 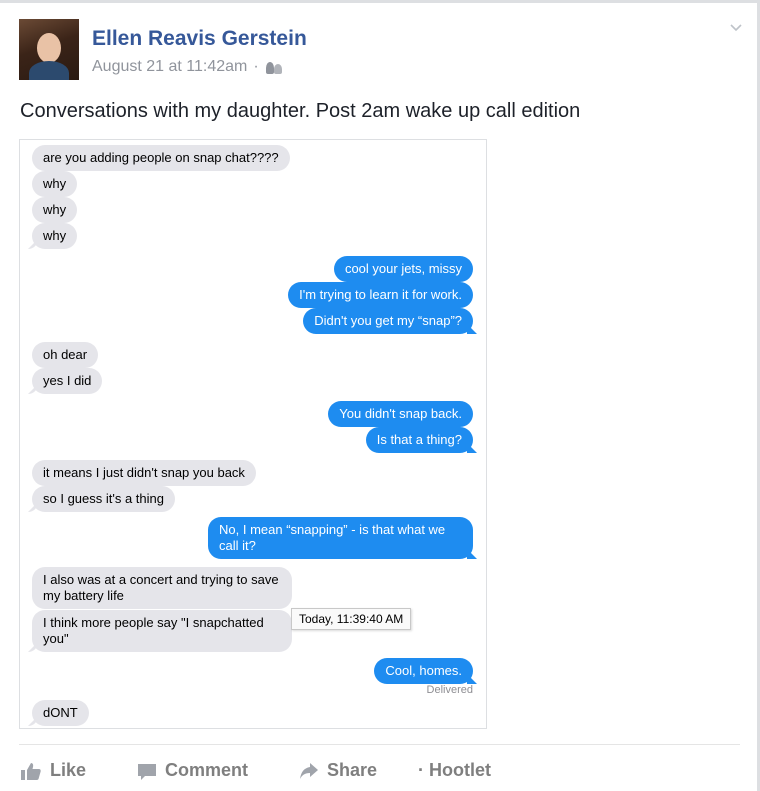 What do you see at coordinates (60, 713) in the screenshot?
I see `chat-bubble-incoming: dONT` at bounding box center [60, 713].